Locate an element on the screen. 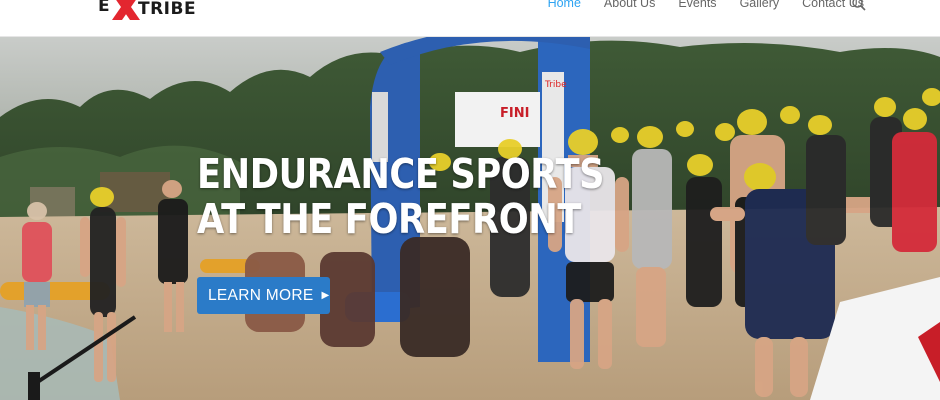 This screenshot has width=940, height=400. site-logo: E TRIBE is located at coordinates (147, 10).